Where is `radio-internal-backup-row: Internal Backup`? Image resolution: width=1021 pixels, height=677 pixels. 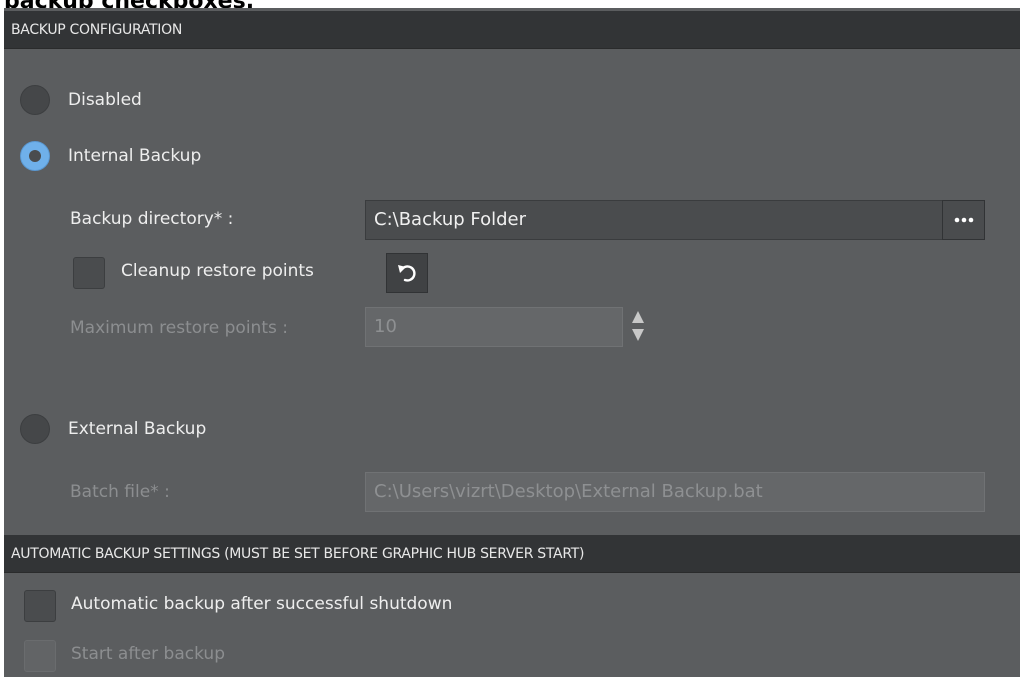 radio-internal-backup-row: Internal Backup is located at coordinates (110, 156).